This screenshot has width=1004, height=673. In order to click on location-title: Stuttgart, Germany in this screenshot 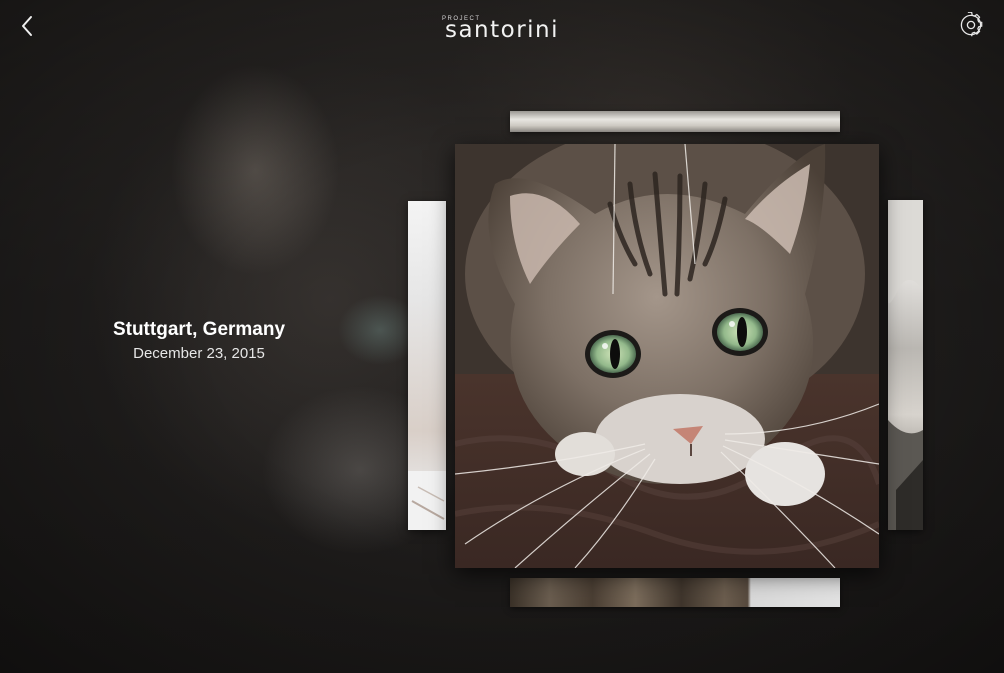, I will do `click(199, 329)`.